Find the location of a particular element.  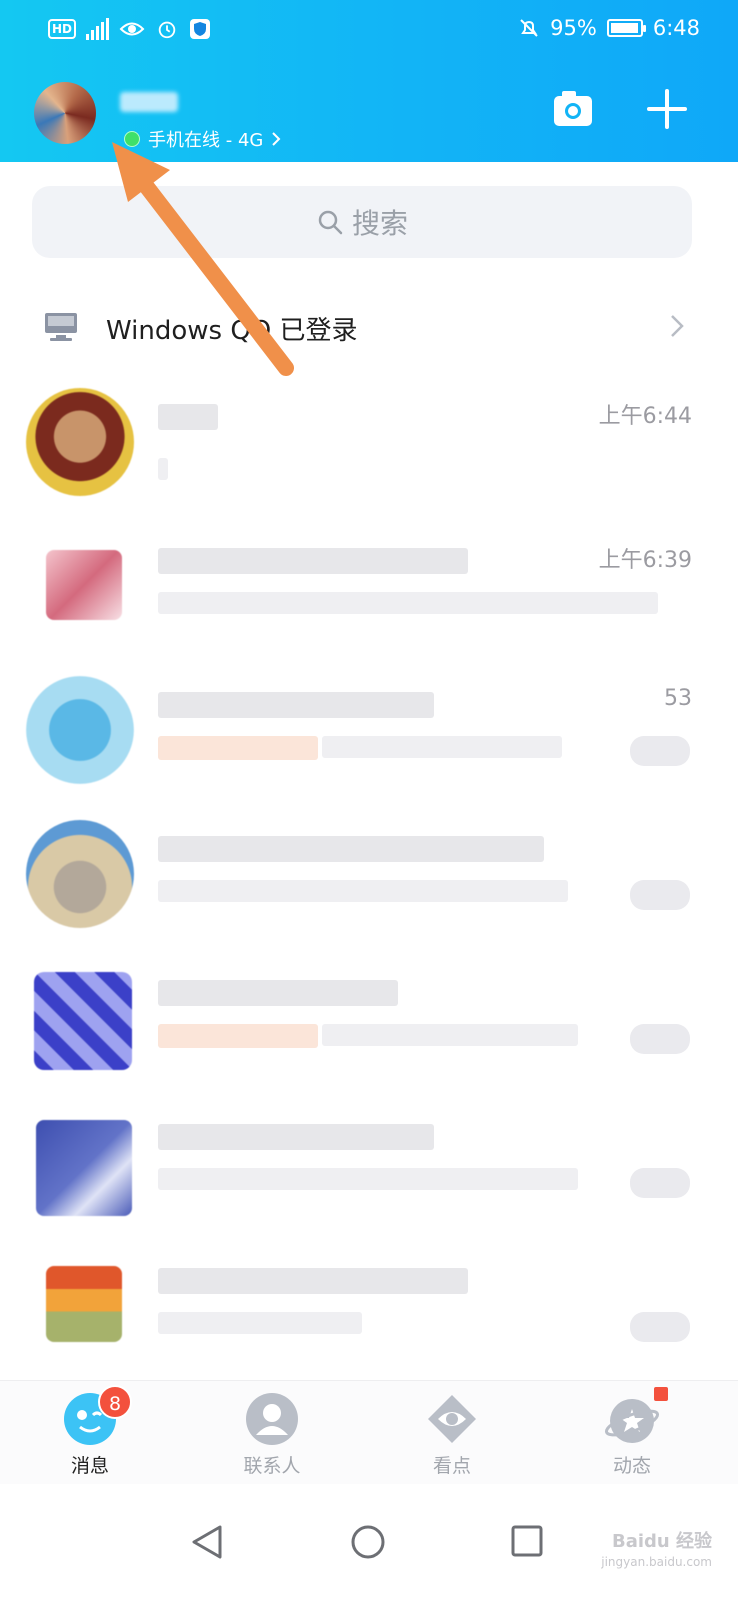

app-header: HD 95% 6:48 手机在线 - 4G is located at coordinates (369, 81).